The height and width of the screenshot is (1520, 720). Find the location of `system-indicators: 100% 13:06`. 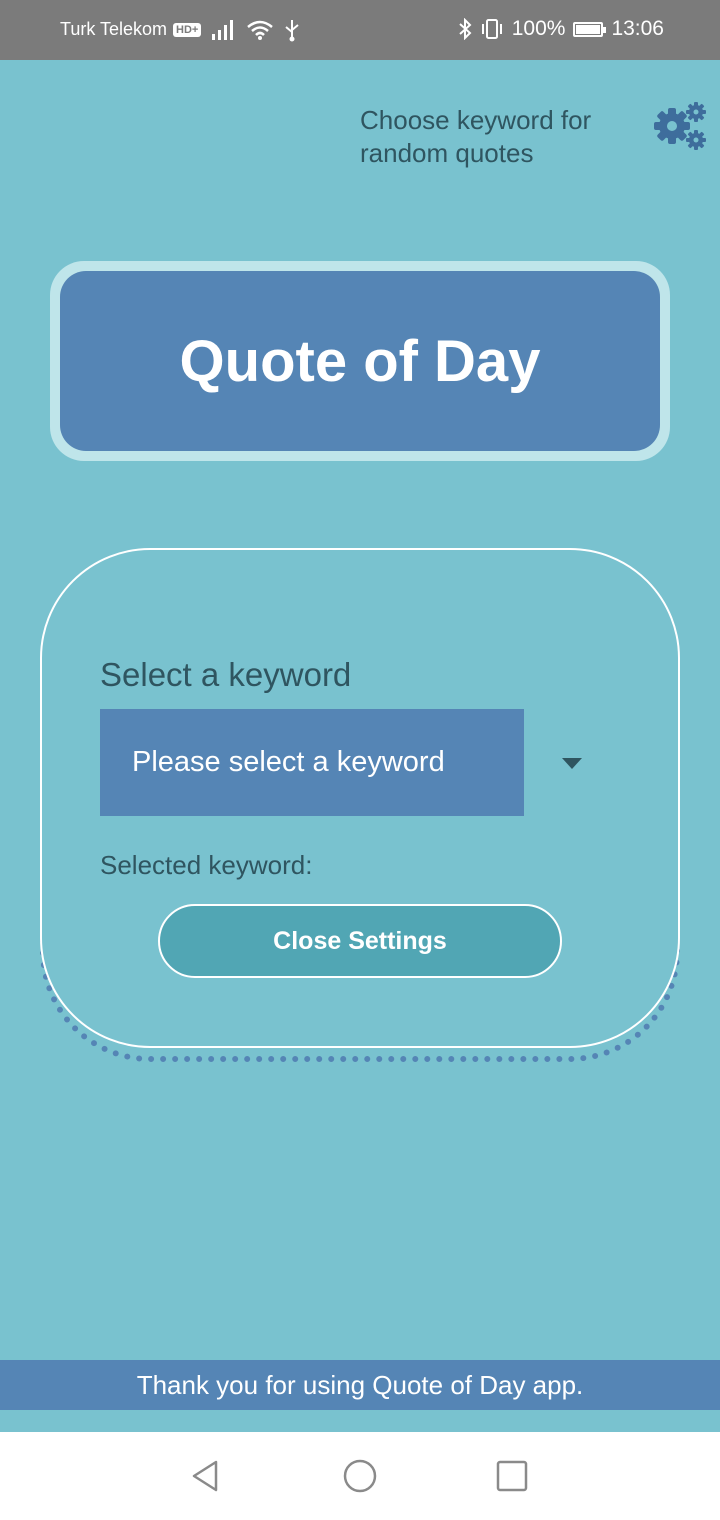

system-indicators: 100% 13:06 is located at coordinates (561, 29).